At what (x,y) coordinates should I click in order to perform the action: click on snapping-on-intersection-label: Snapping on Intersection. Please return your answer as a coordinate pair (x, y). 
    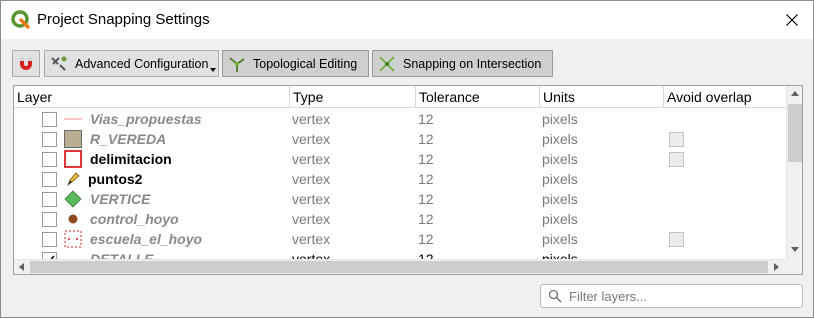
    Looking at the image, I should click on (472, 63).